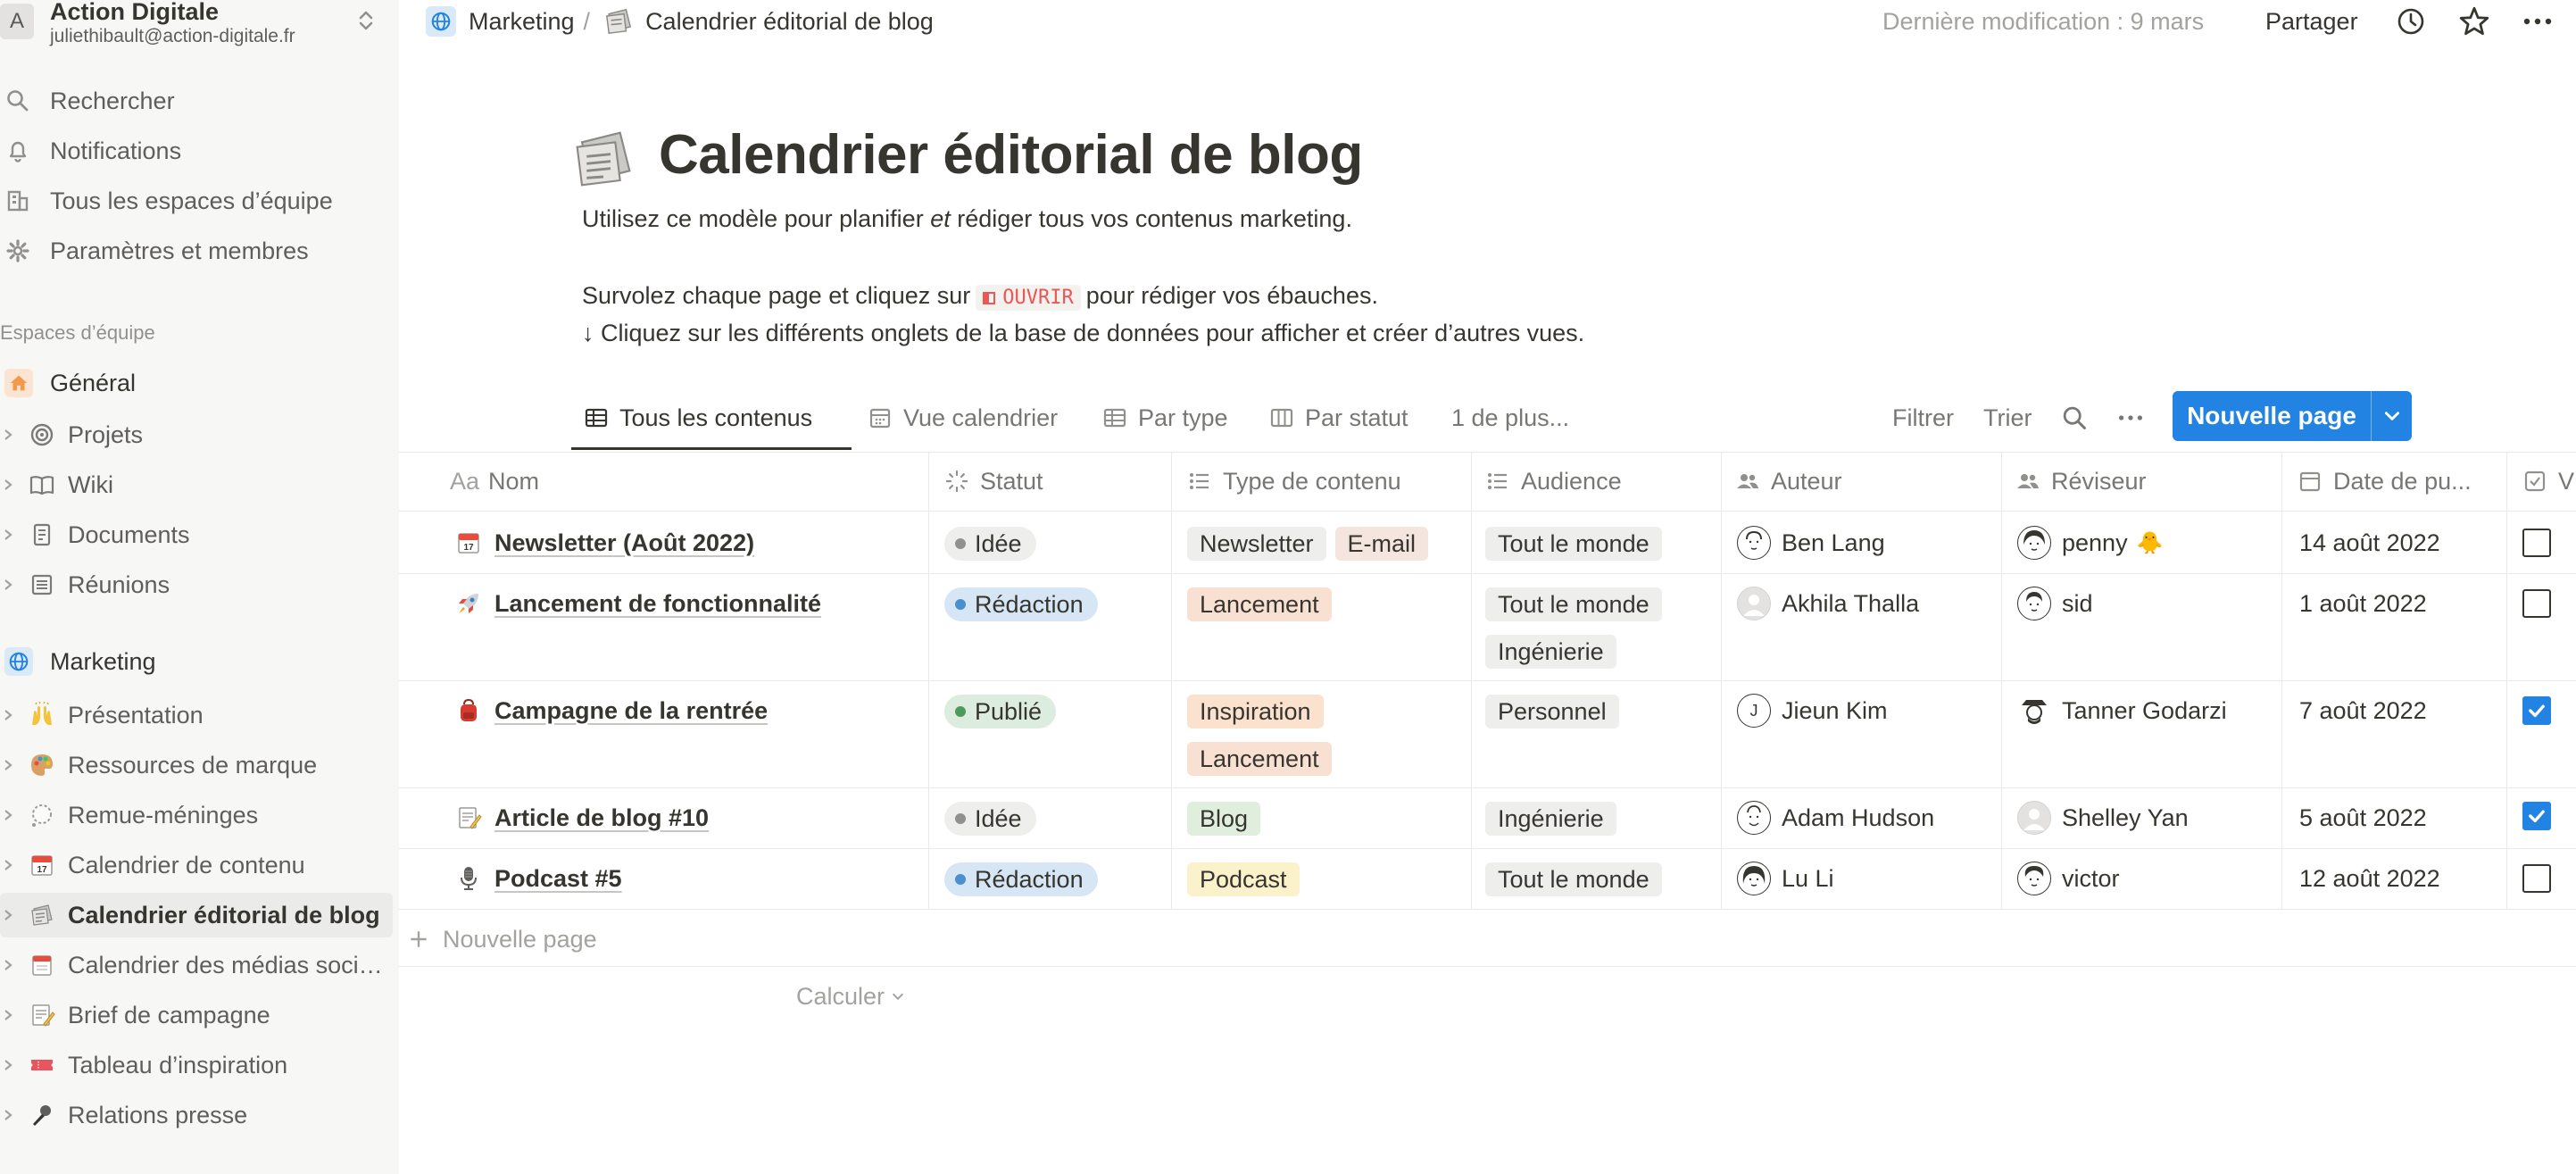 This screenshot has width=2576, height=1174. What do you see at coordinates (698, 418) in the screenshot?
I see `tab-tous-les-contenus: Tous les contenus` at bounding box center [698, 418].